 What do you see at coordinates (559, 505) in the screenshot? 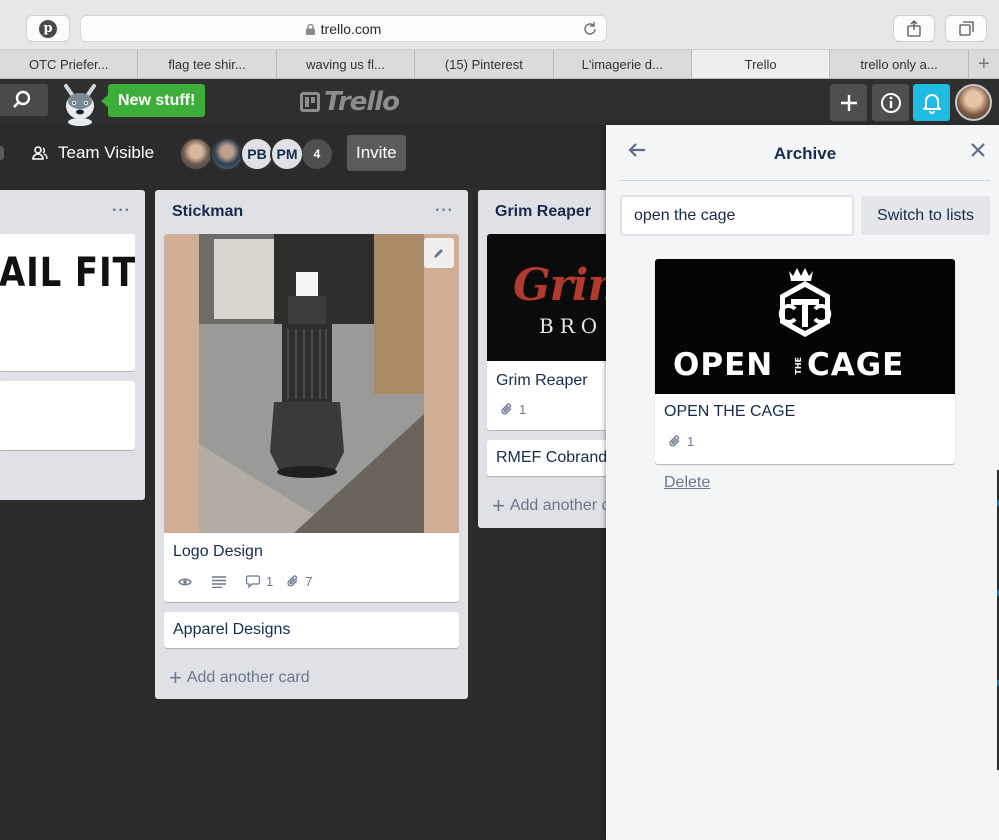
I see `add-card-label: Add another c` at bounding box center [559, 505].